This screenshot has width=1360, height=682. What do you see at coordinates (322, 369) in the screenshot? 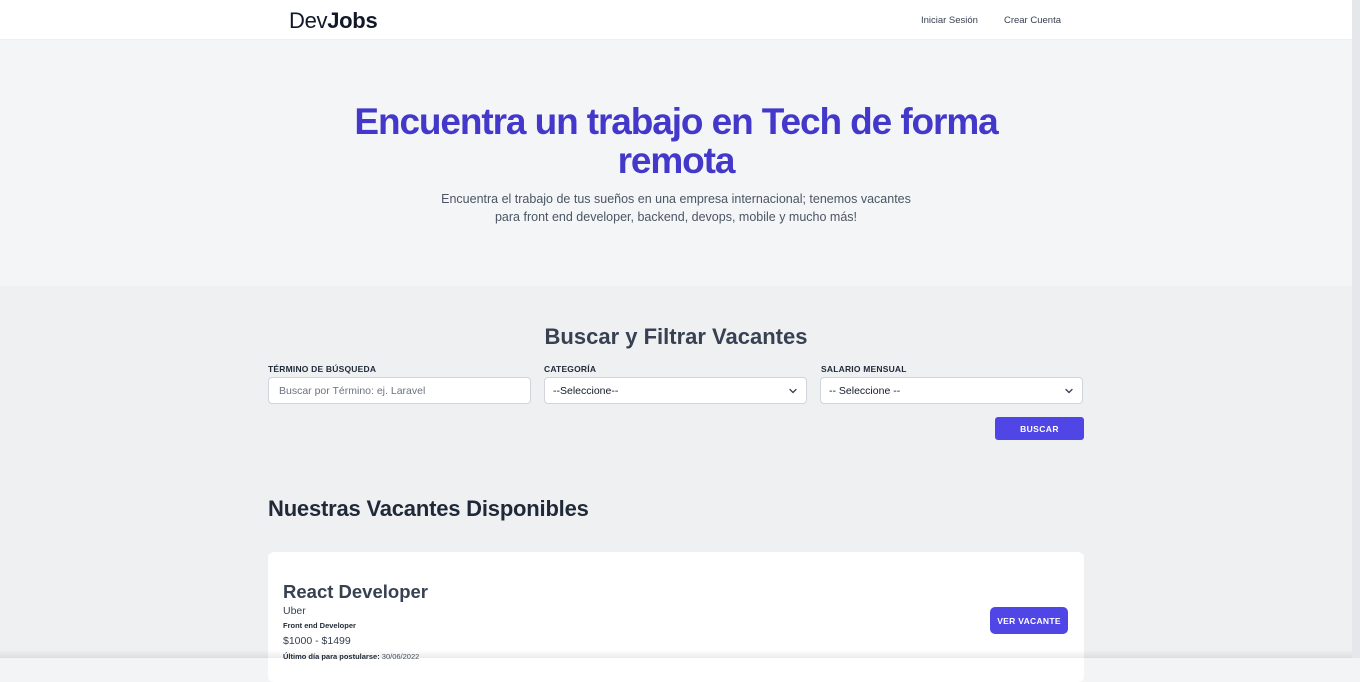
I see `term-label: TÉRMINO DE BÚSQUEDA` at bounding box center [322, 369].